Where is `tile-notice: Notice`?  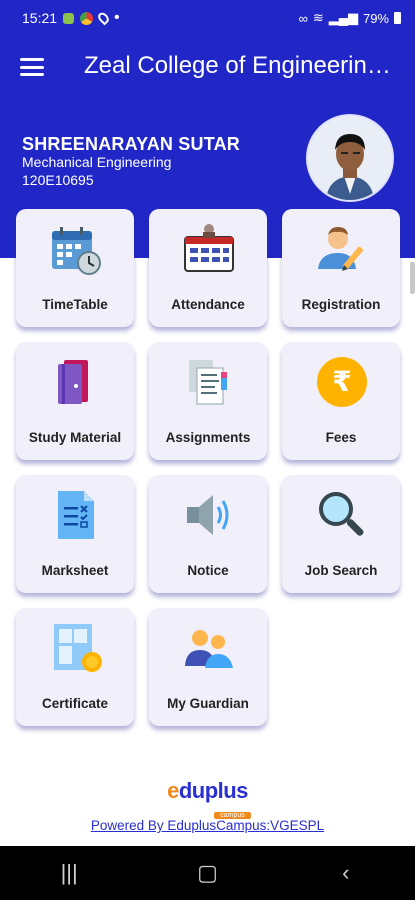
tile-notice: Notice is located at coordinates (208, 534).